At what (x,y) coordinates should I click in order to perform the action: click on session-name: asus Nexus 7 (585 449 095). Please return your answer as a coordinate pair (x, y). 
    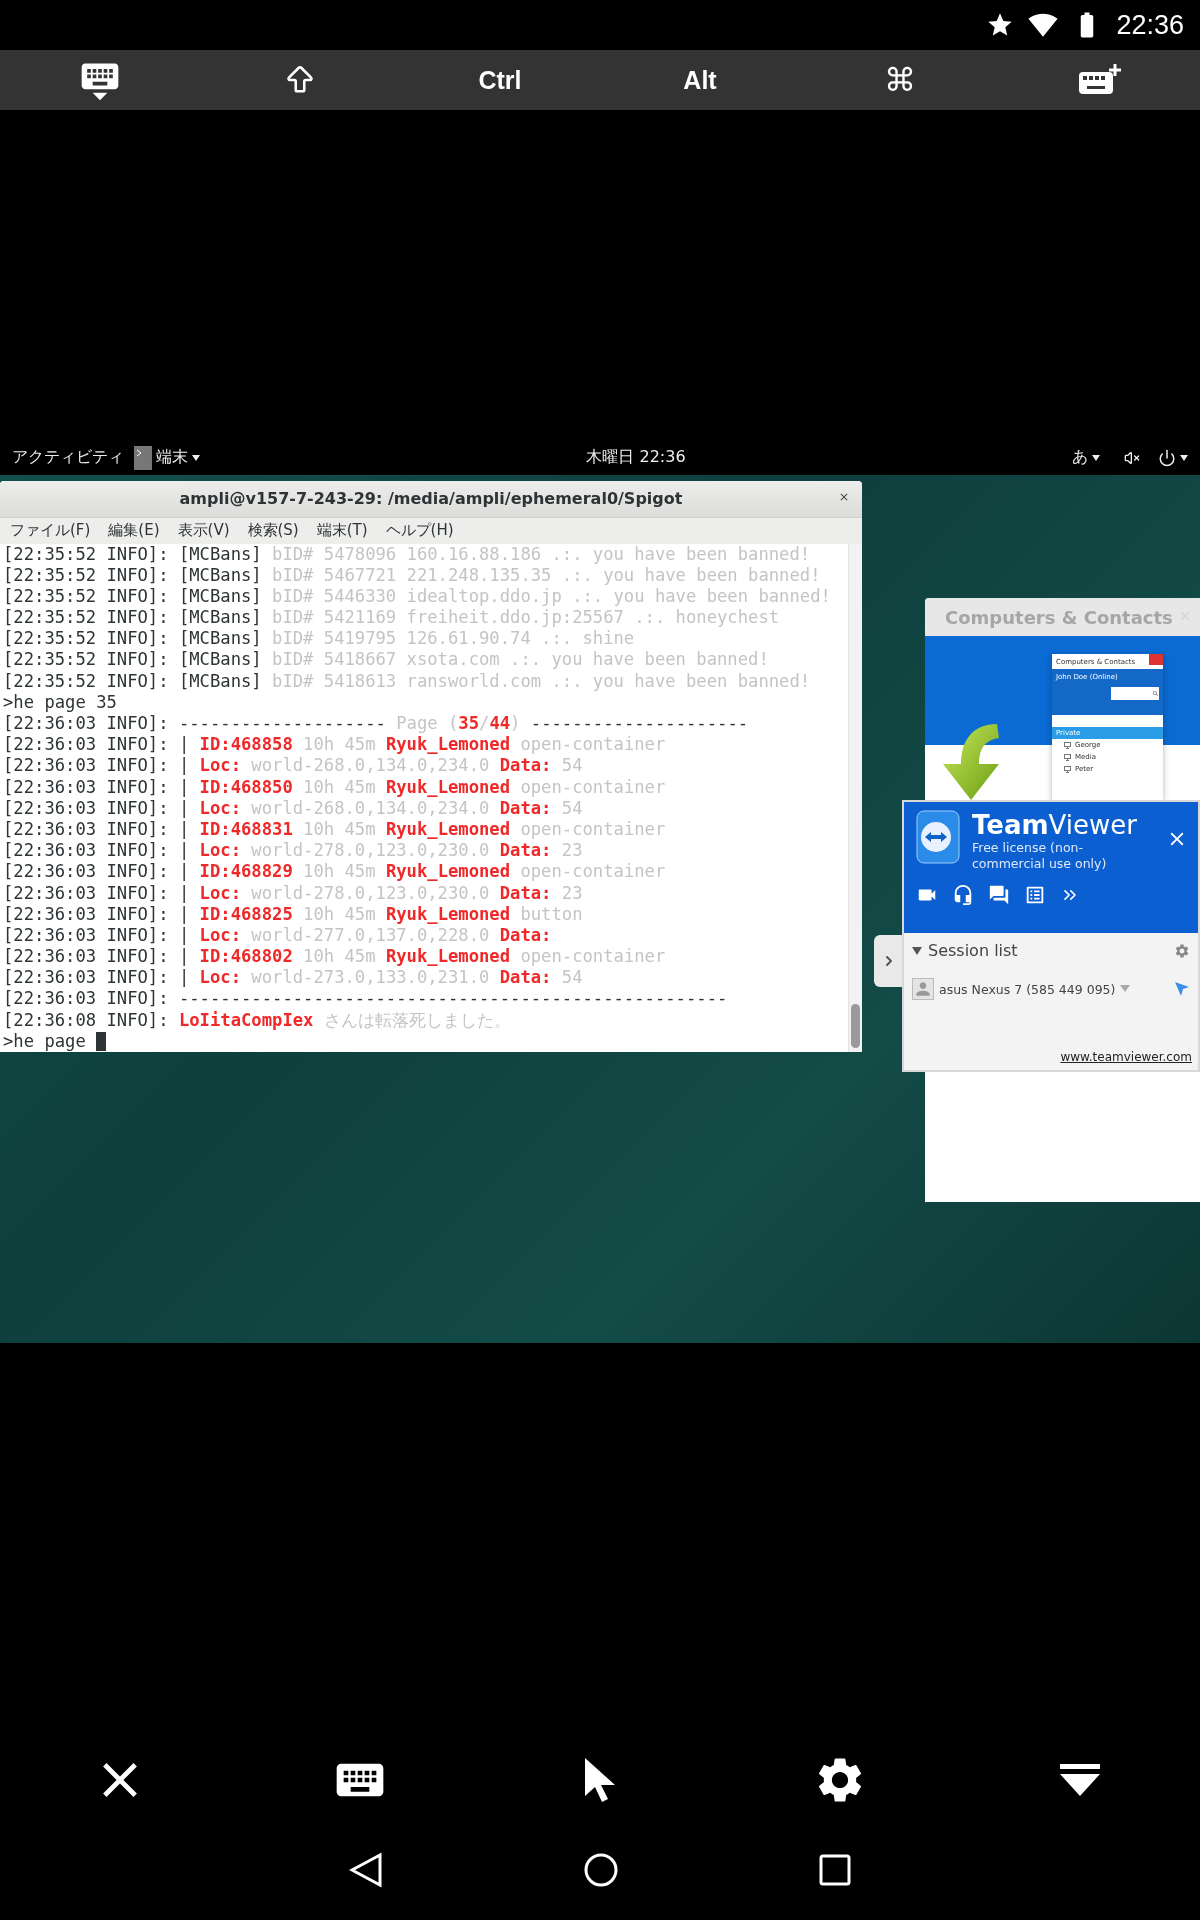
    Looking at the image, I should click on (1027, 989).